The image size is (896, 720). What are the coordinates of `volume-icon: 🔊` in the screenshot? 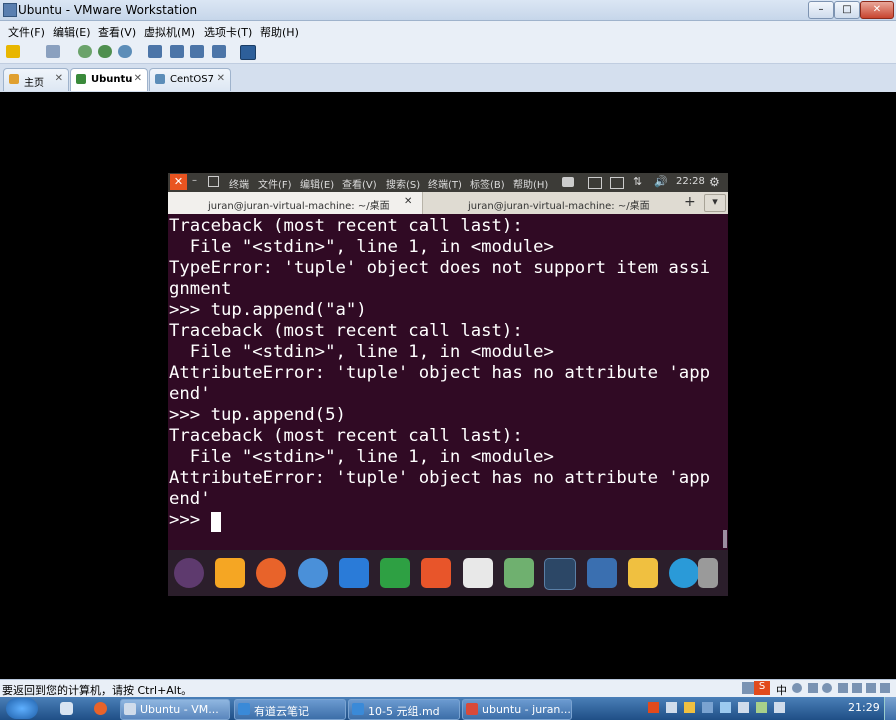 It's located at (661, 181).